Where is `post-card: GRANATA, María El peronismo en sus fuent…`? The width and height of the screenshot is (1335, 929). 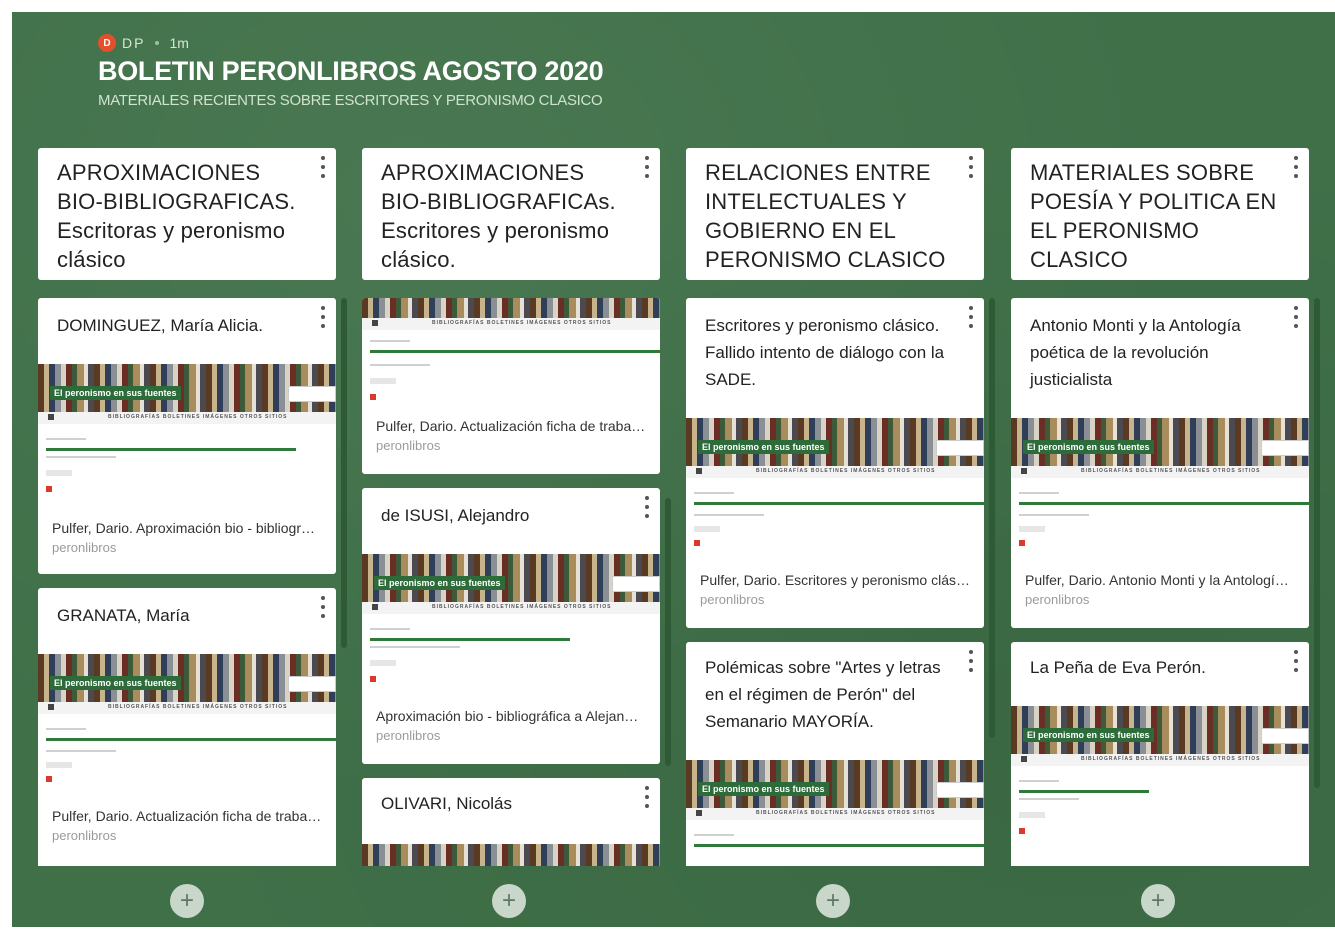 post-card: GRANATA, María El peronismo en sus fuent… is located at coordinates (187, 727).